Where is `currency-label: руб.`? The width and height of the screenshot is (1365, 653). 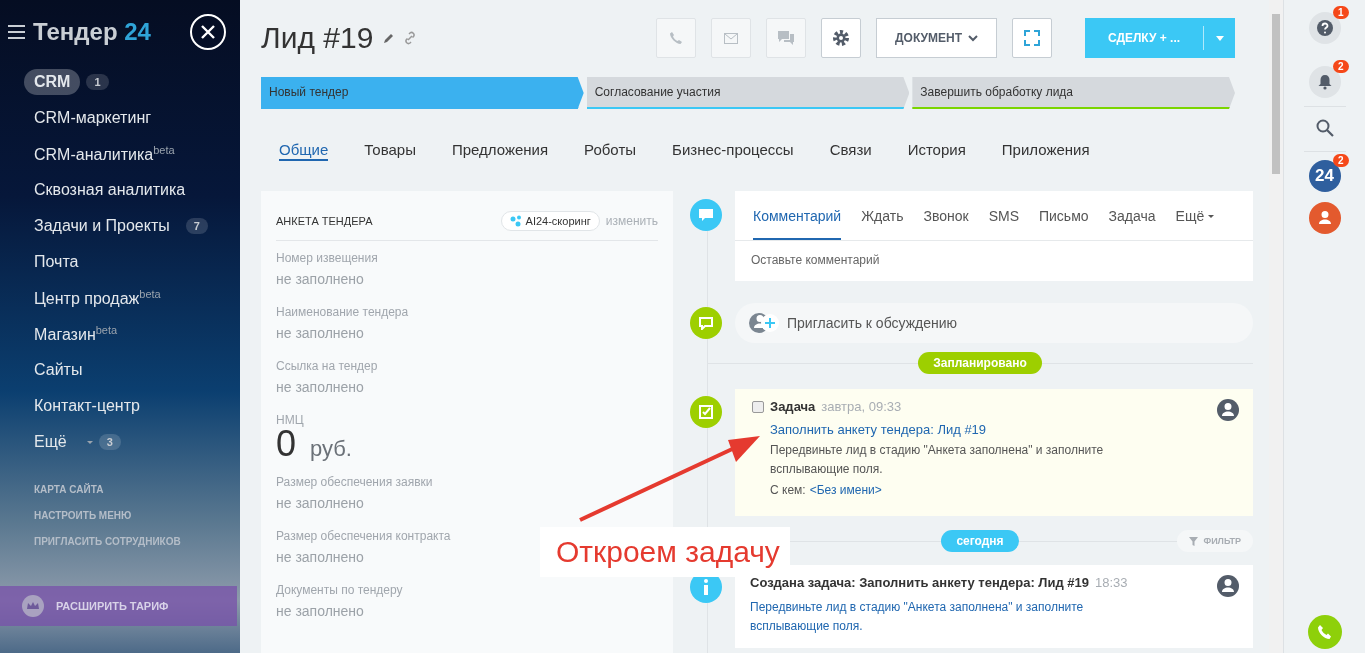
currency-label: руб. is located at coordinates (331, 449).